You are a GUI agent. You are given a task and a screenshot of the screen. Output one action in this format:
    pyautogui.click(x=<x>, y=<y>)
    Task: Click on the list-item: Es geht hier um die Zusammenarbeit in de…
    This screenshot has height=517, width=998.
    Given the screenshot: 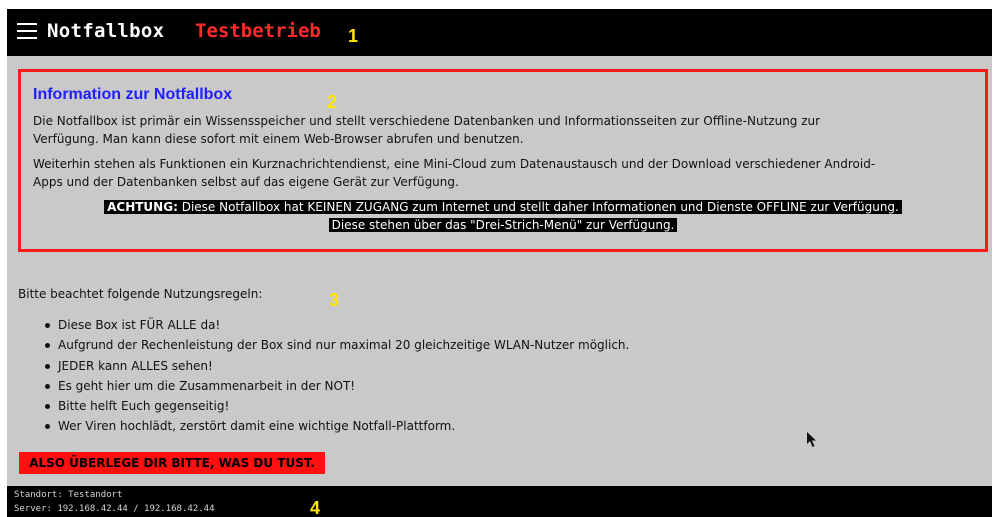 What is the action you would take?
    pyautogui.click(x=336, y=386)
    